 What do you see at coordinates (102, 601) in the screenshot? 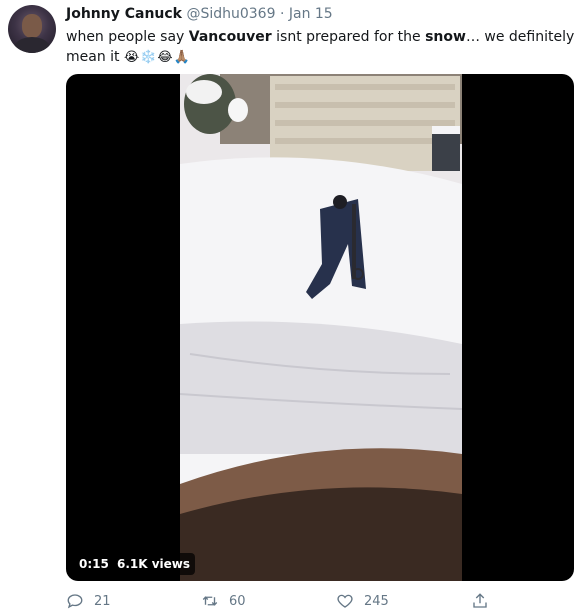
I see `reply-count: 21` at bounding box center [102, 601].